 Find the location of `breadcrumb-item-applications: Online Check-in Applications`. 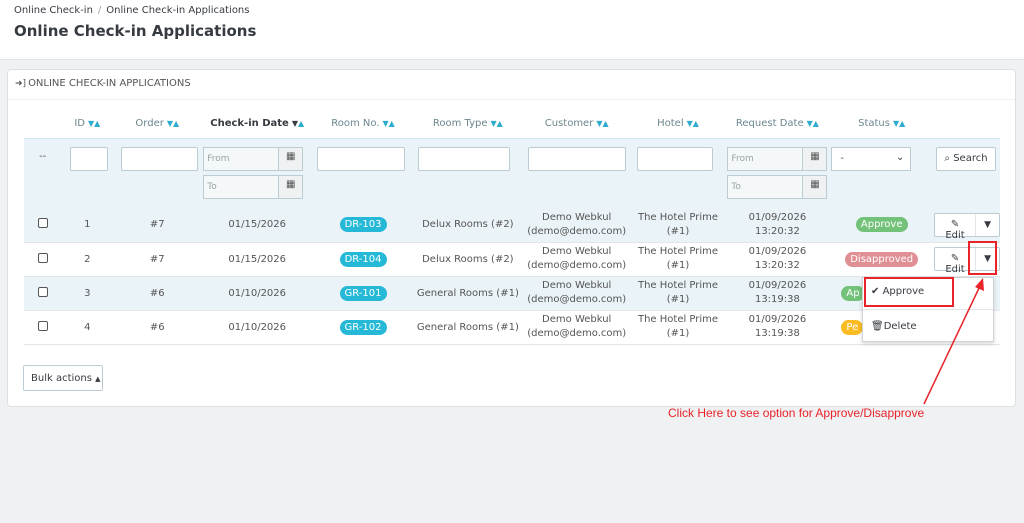

breadcrumb-item-applications: Online Check-in Applications is located at coordinates (178, 10).